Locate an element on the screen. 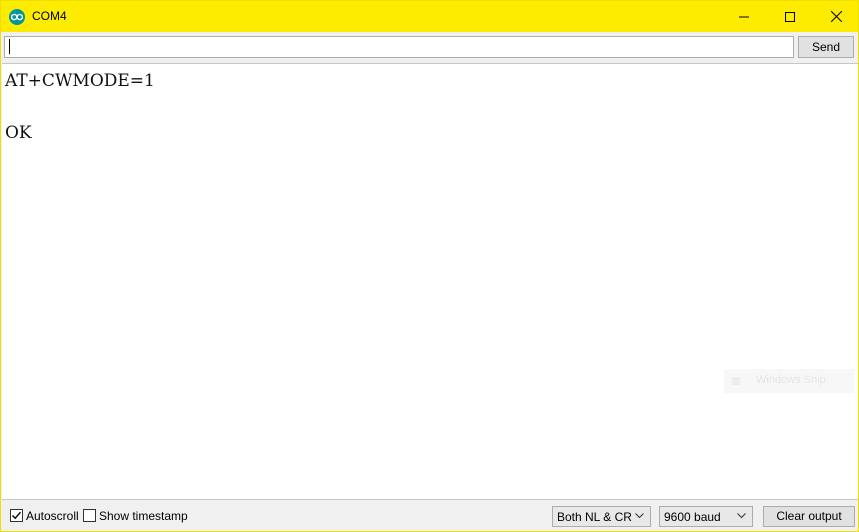 The width and height of the screenshot is (859, 532). autoscroll-label: Autoscroll is located at coordinates (52, 516).